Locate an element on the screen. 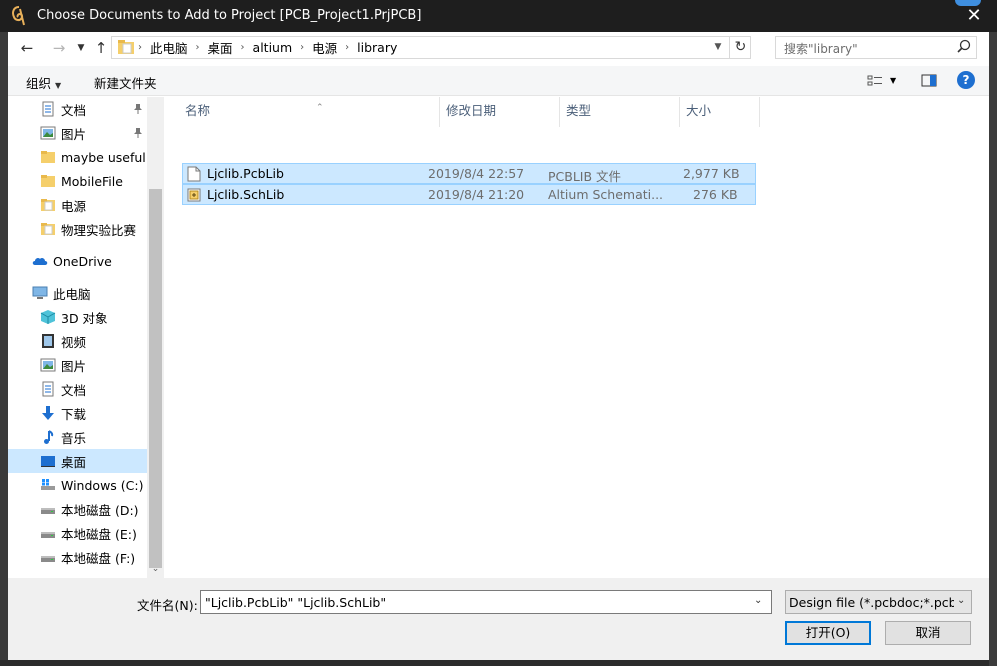 This screenshot has height=666, width=997. sidebar-item-label: 本地磁盘 (F:) is located at coordinates (98, 558).